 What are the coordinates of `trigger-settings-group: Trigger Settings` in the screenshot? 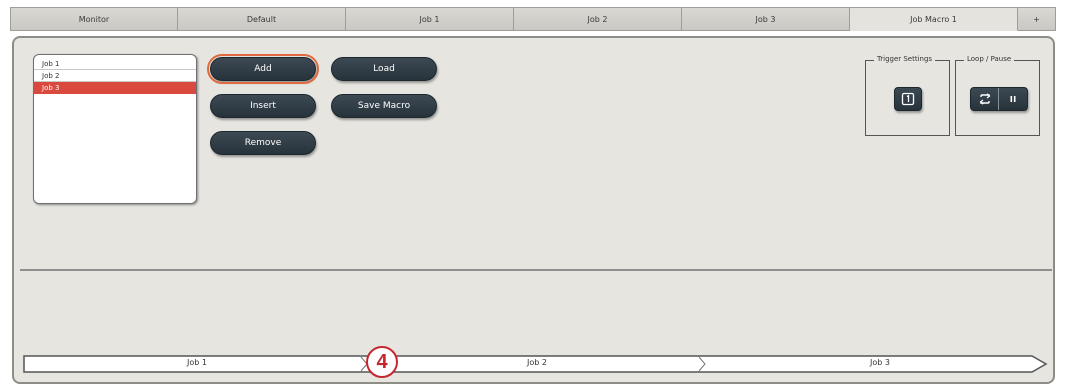 It's located at (907, 95).